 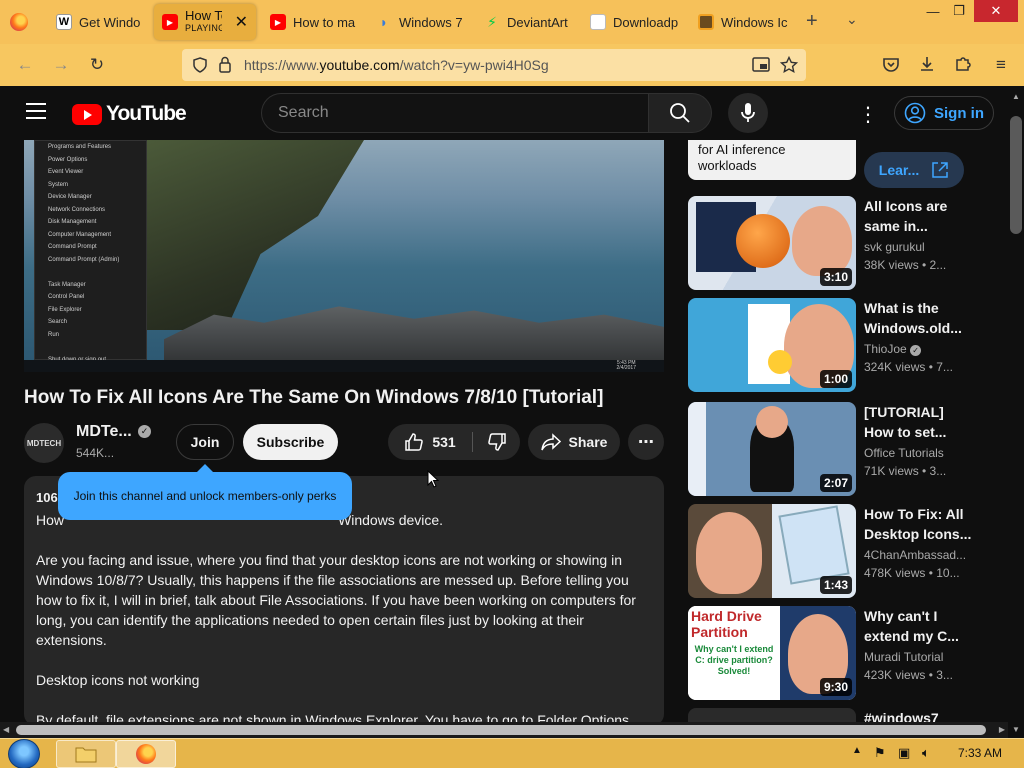 I want to click on horizontal-scrollbar: ◀ ▶, so click(x=504, y=730).